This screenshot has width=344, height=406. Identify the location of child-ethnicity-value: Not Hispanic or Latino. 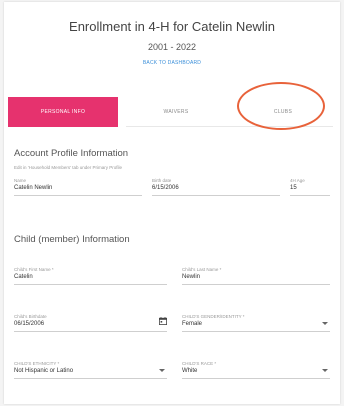
(90, 371).